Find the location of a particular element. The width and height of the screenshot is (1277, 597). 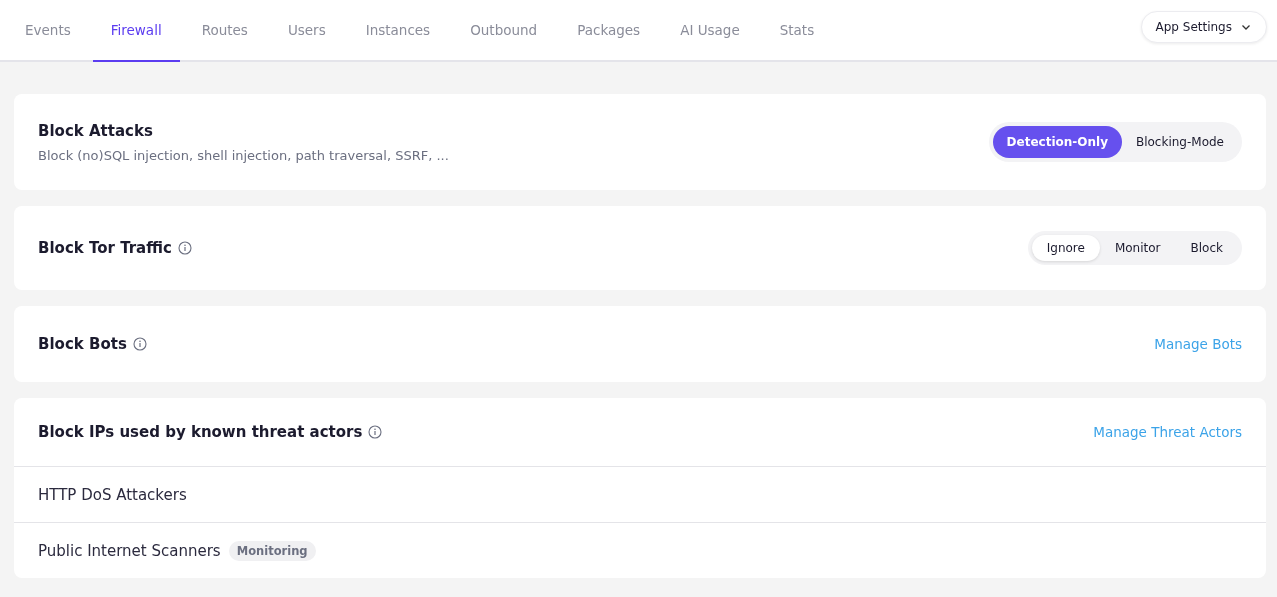

nav-tab: Routes is located at coordinates (224, 31).